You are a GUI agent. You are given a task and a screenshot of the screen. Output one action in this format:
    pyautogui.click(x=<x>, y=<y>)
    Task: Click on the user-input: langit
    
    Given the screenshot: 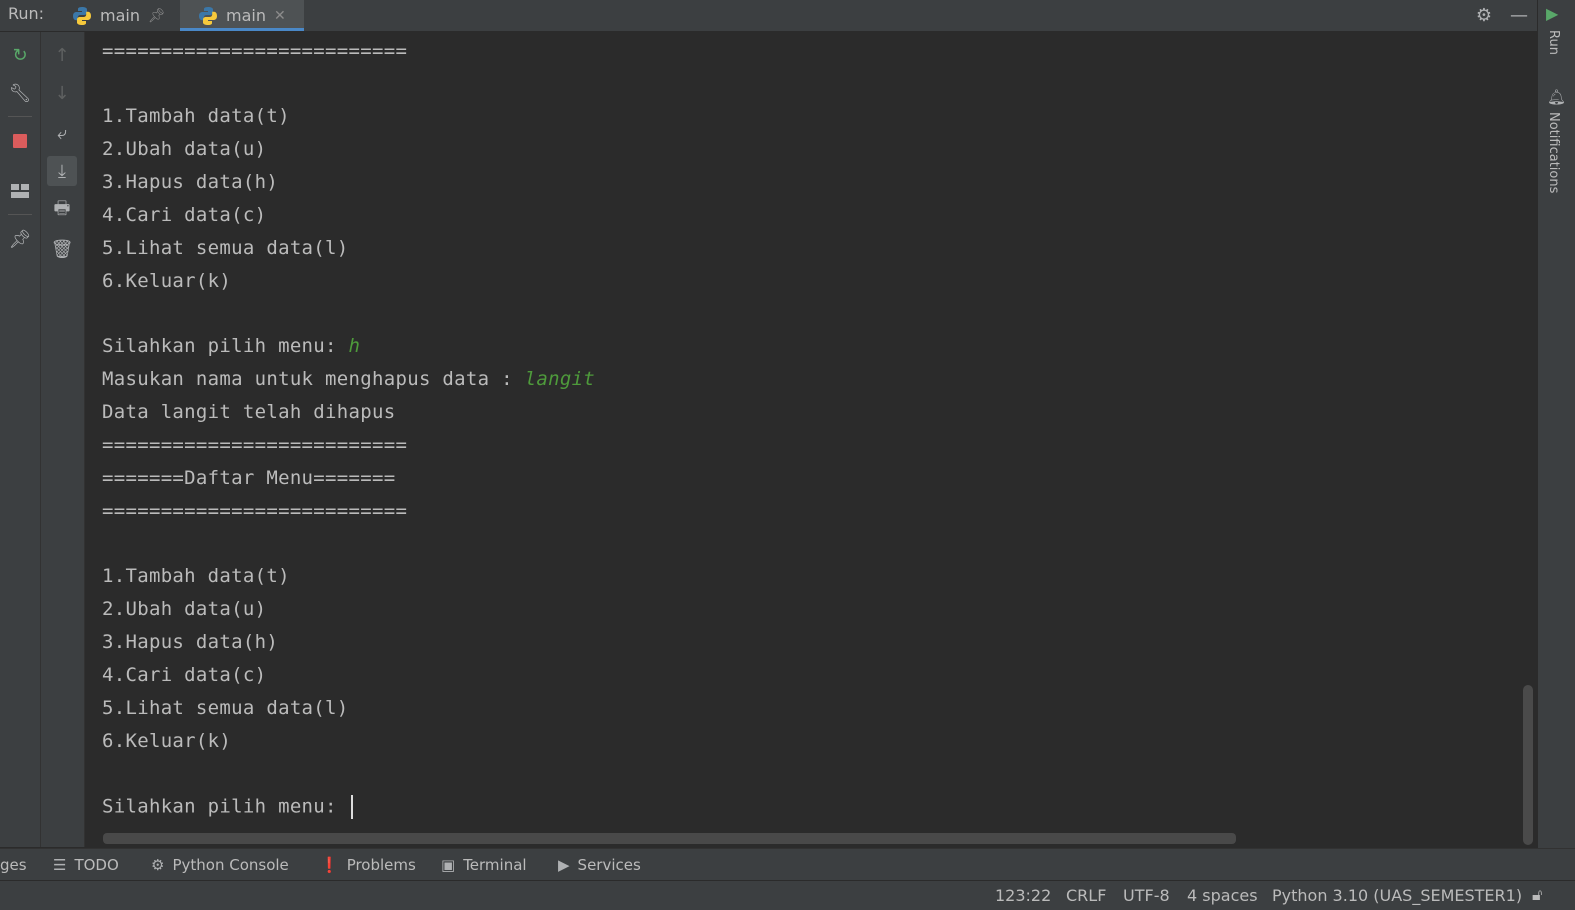 What is the action you would take?
    pyautogui.click(x=560, y=379)
    